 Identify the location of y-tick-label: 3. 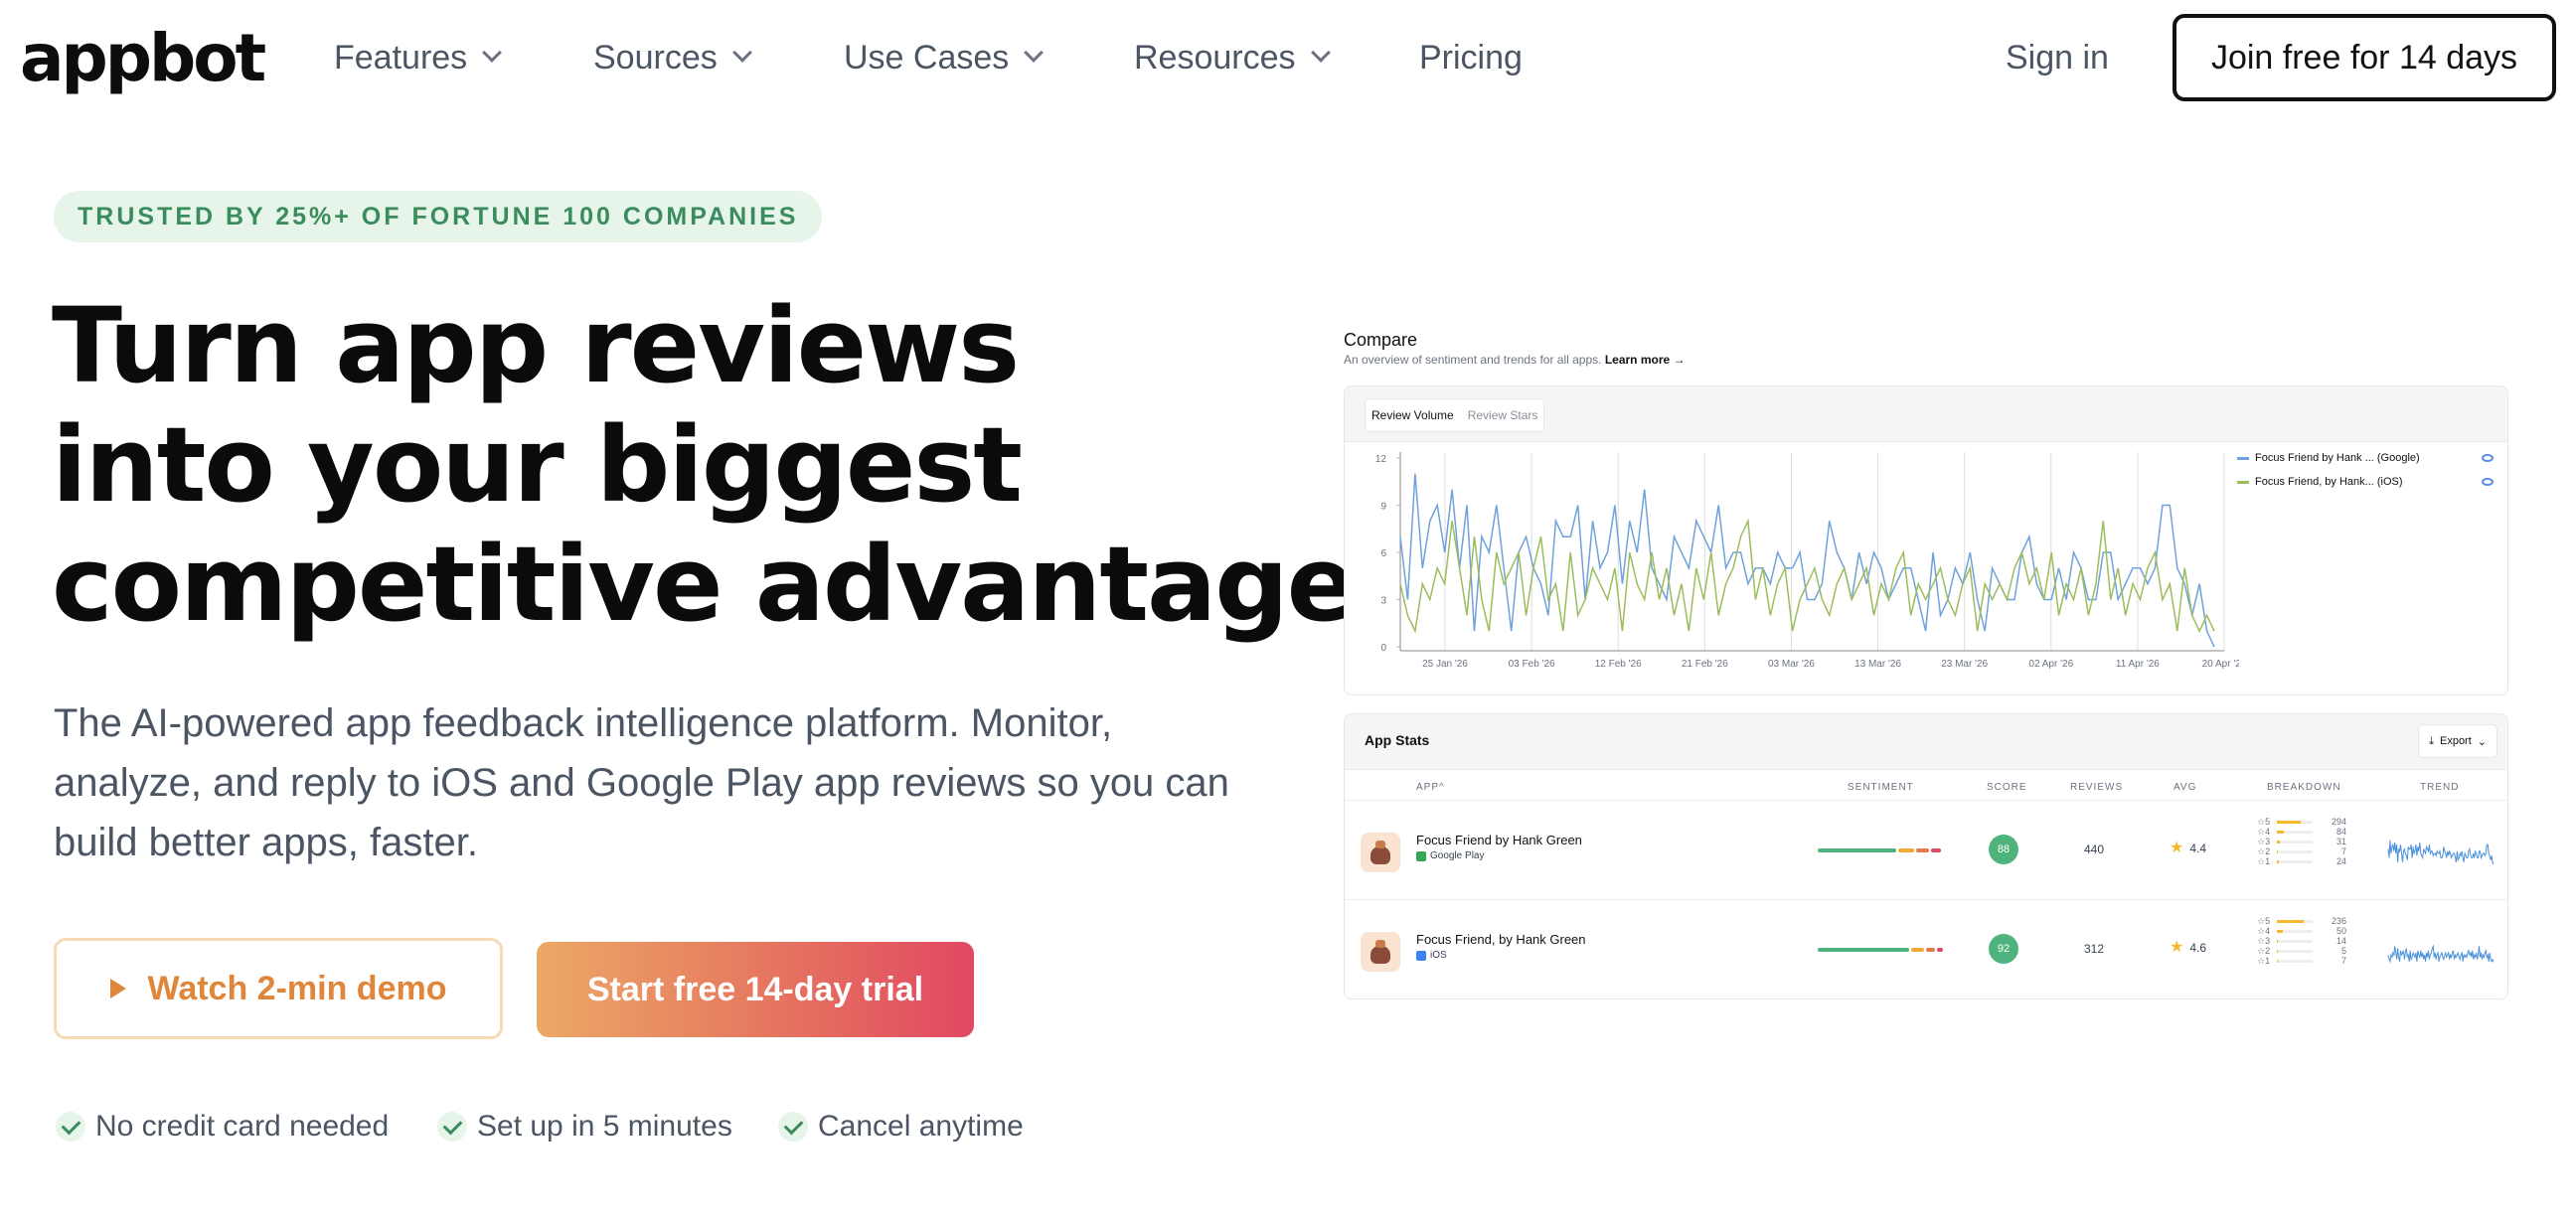
(1383, 602).